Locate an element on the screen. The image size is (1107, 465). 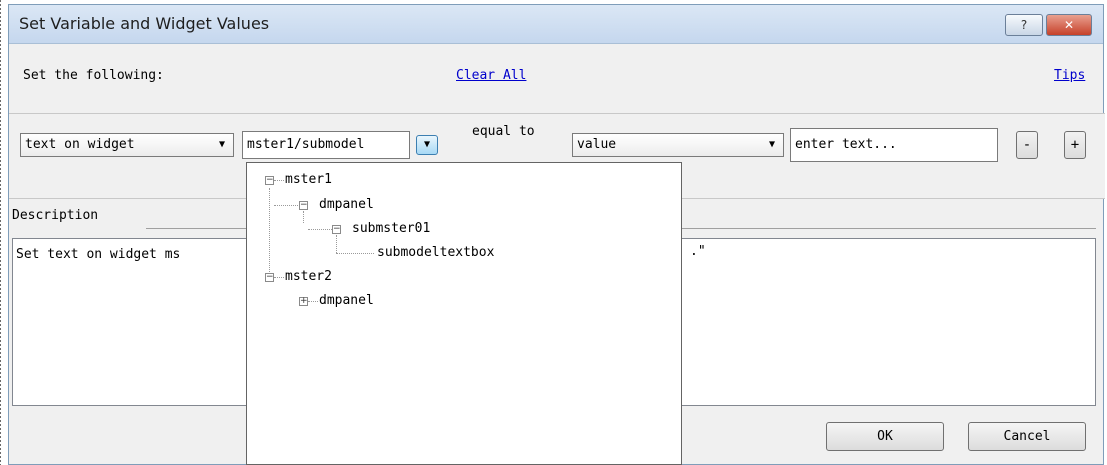
title-bar: Set Variable and Widget Values ? ✕ is located at coordinates (556, 24).